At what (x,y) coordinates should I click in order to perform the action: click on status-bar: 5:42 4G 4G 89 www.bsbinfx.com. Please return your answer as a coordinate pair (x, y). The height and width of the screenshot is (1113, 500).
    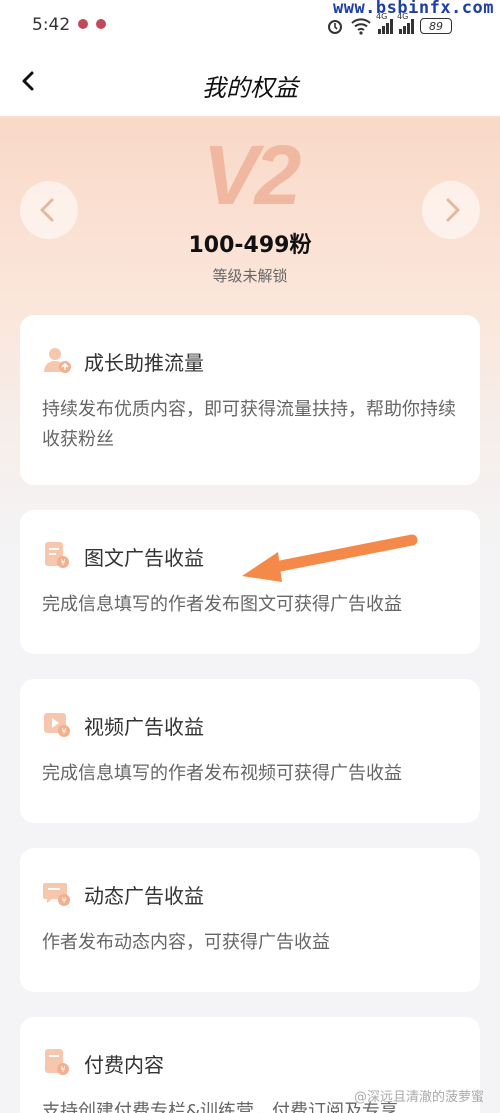
    Looking at the image, I should click on (250, 25).